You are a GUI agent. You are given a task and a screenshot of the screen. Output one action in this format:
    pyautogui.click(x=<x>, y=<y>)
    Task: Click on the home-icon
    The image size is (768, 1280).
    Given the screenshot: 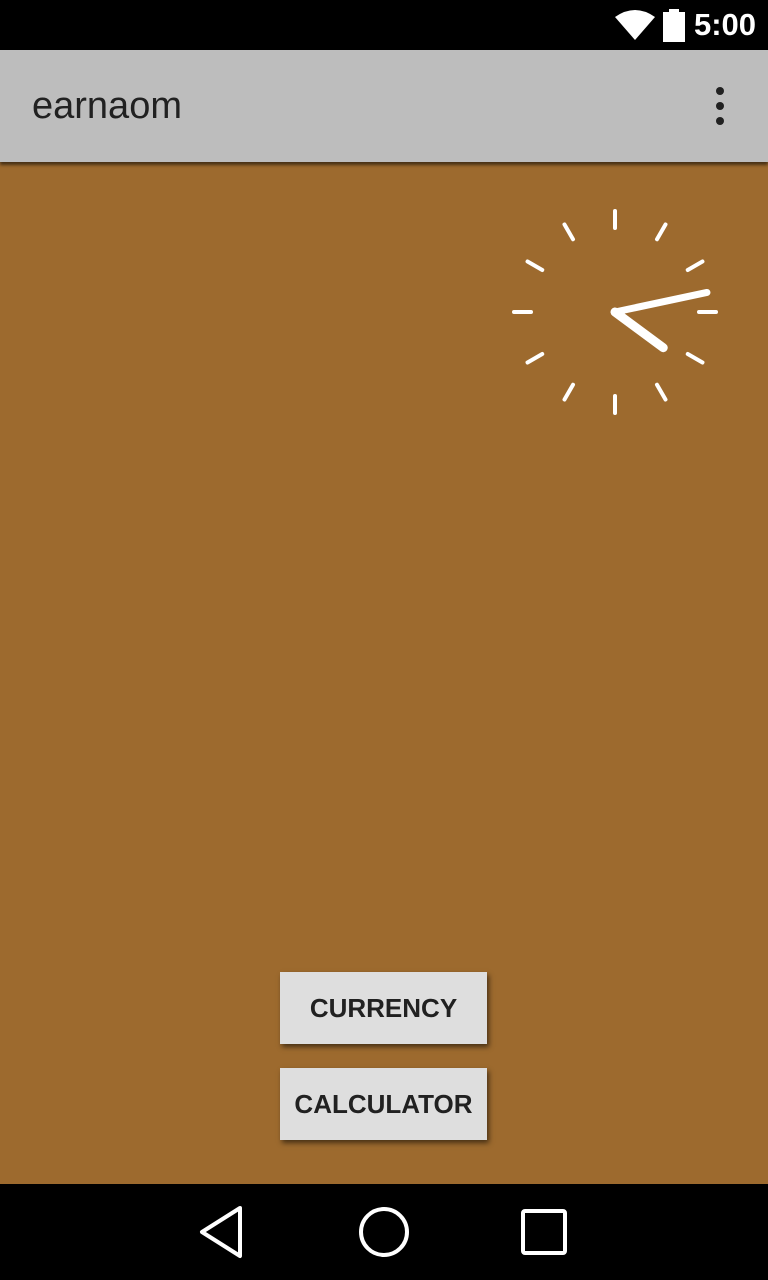 What is the action you would take?
    pyautogui.click(x=384, y=1232)
    